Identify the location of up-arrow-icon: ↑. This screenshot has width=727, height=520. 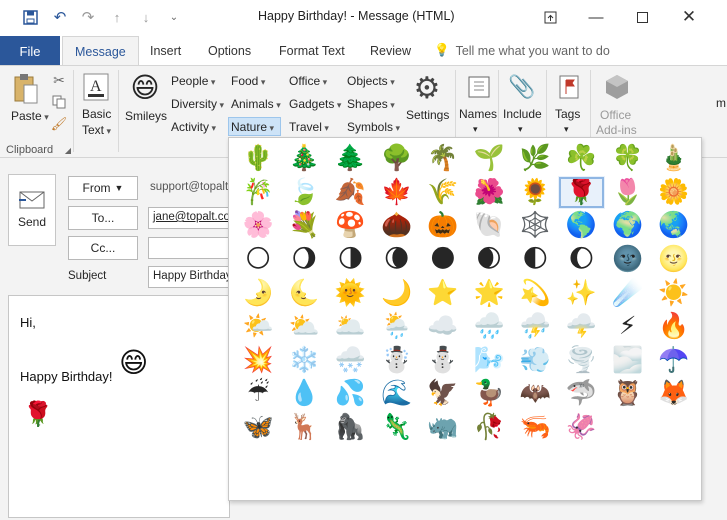
(117, 17).